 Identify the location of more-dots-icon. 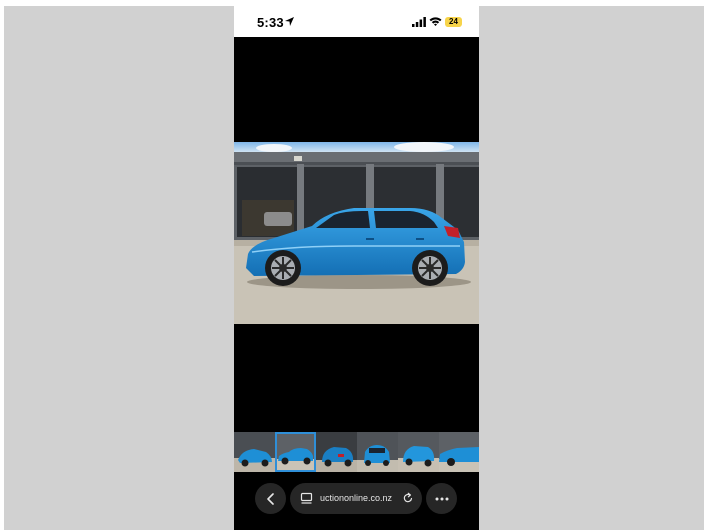
(441, 498).